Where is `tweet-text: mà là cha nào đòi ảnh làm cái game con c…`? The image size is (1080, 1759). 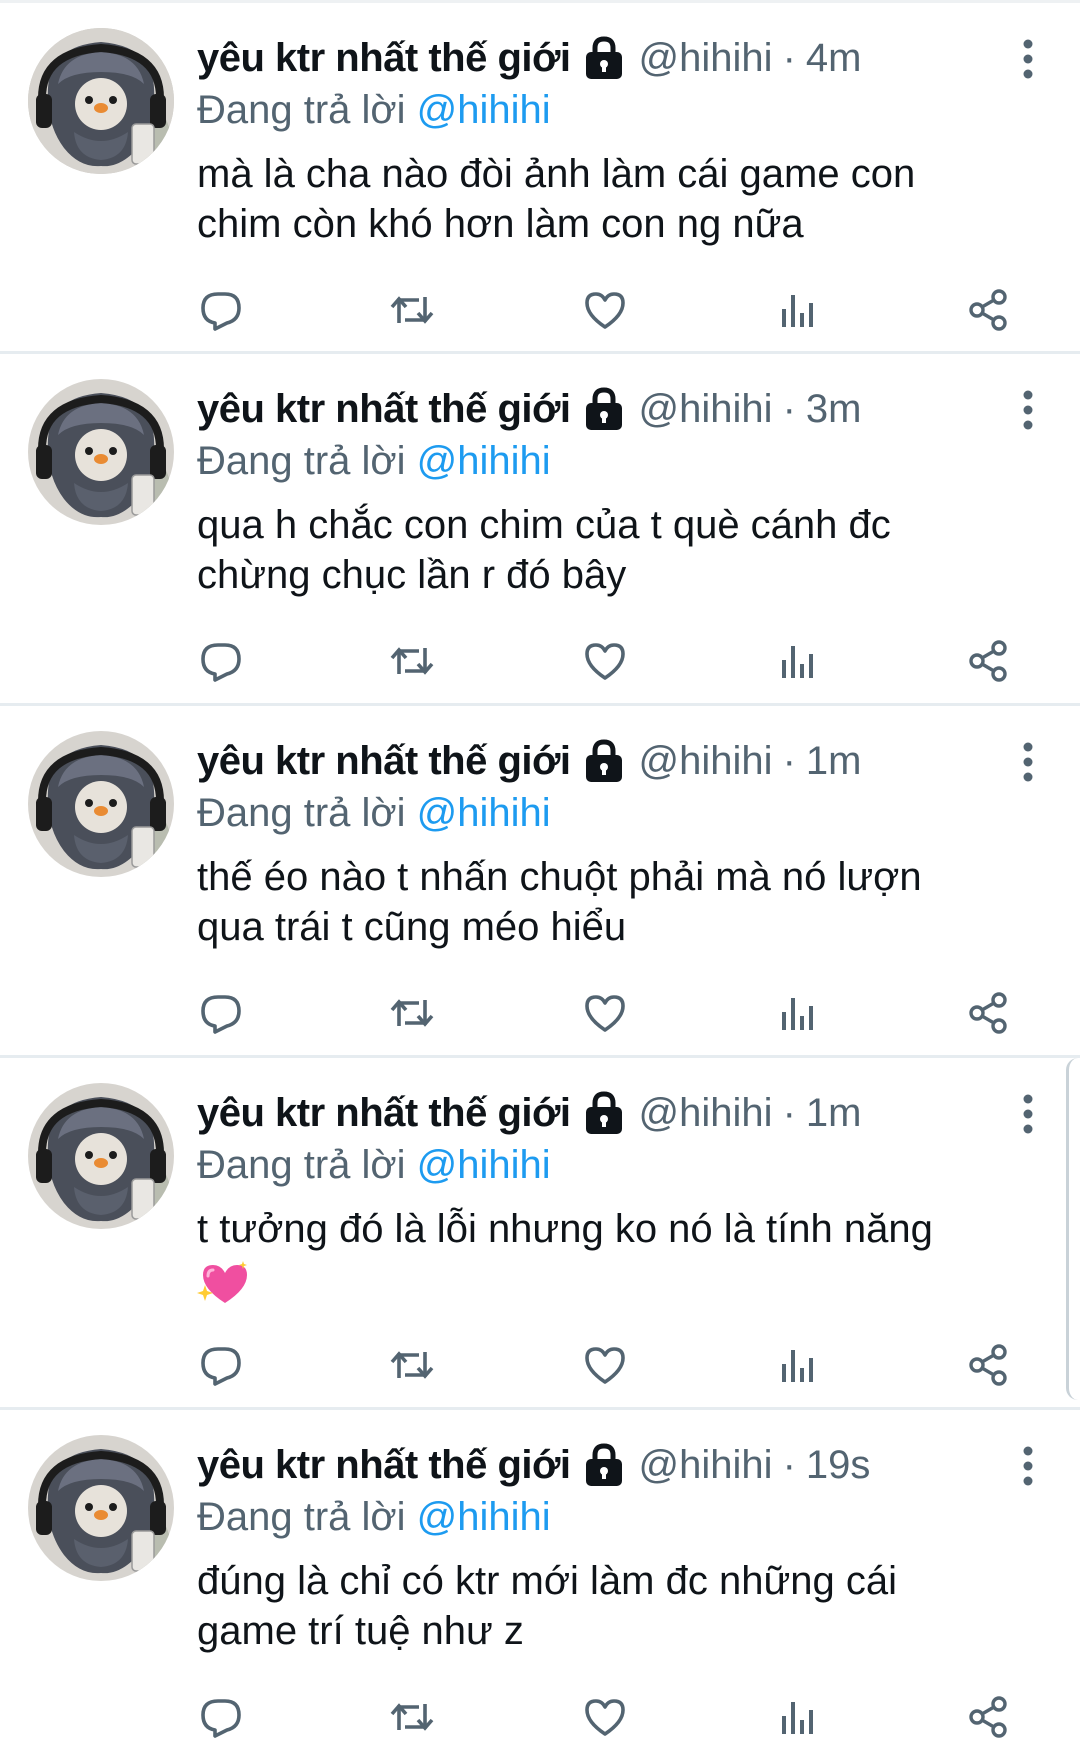 tweet-text: mà là cha nào đòi ảnh làm cái game con c… is located at coordinates (556, 199).